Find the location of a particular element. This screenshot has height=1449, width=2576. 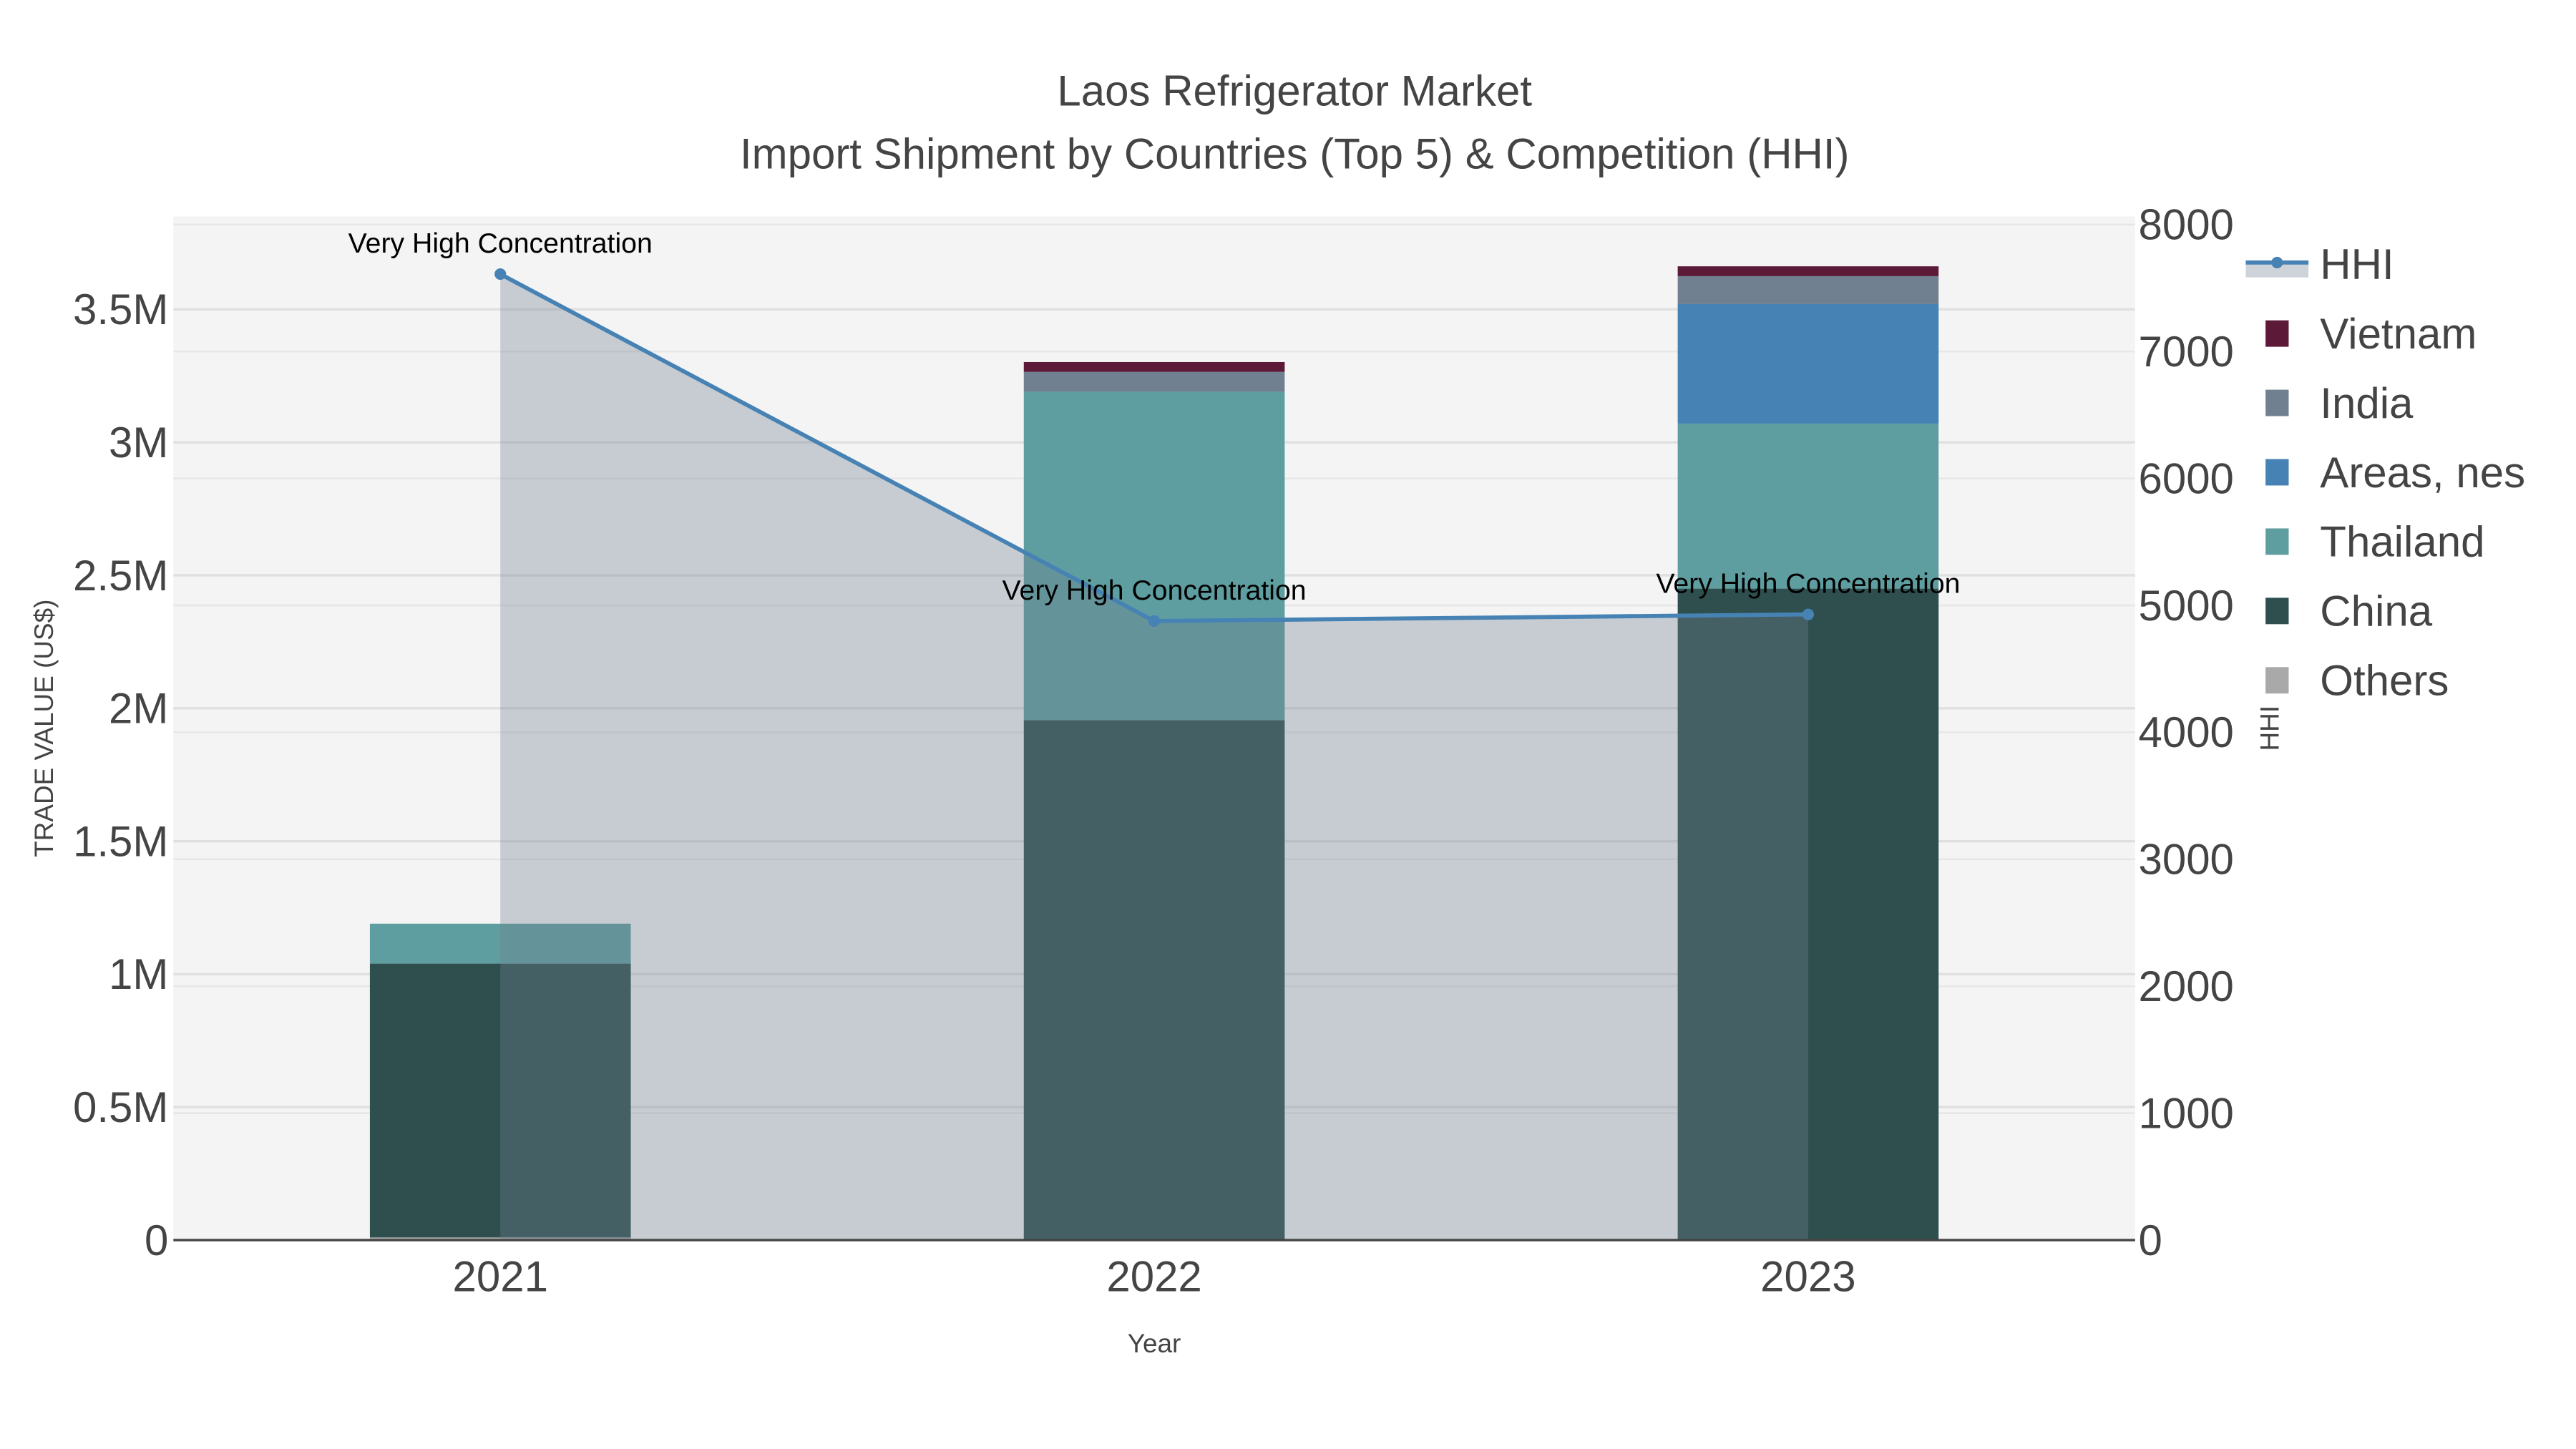

legend-hhi-marker-icon is located at coordinates (2277, 262).